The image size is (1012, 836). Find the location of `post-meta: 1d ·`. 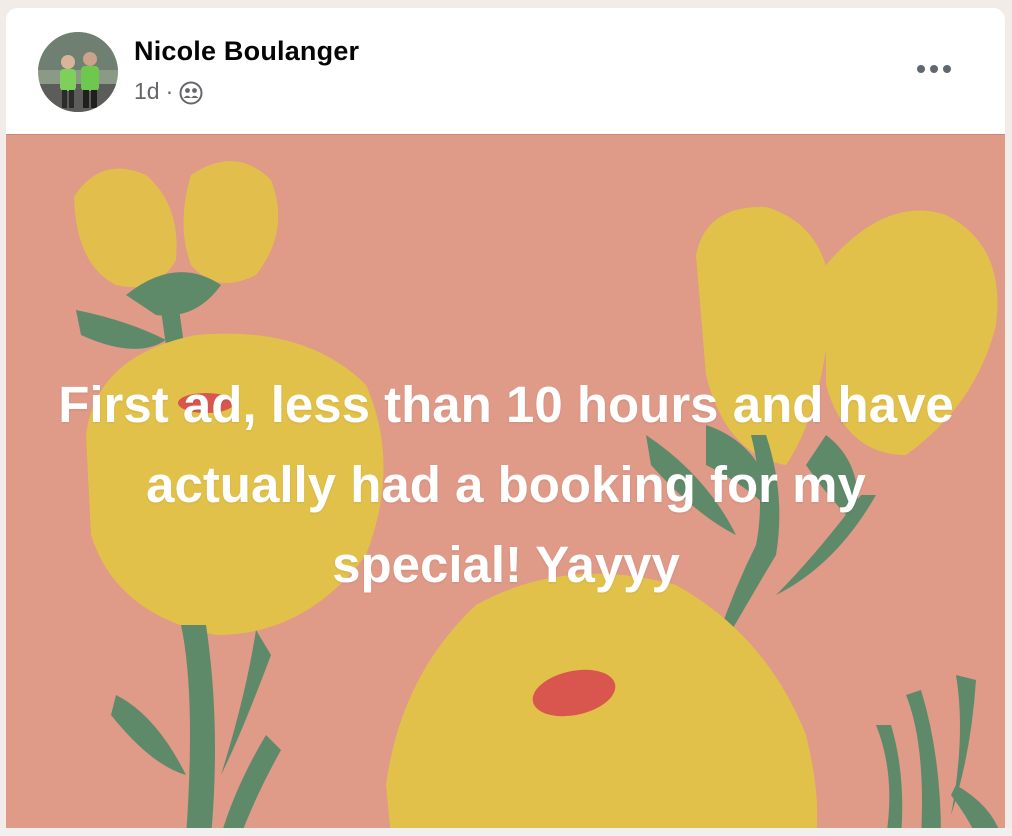

post-meta: 1d · is located at coordinates (168, 91).